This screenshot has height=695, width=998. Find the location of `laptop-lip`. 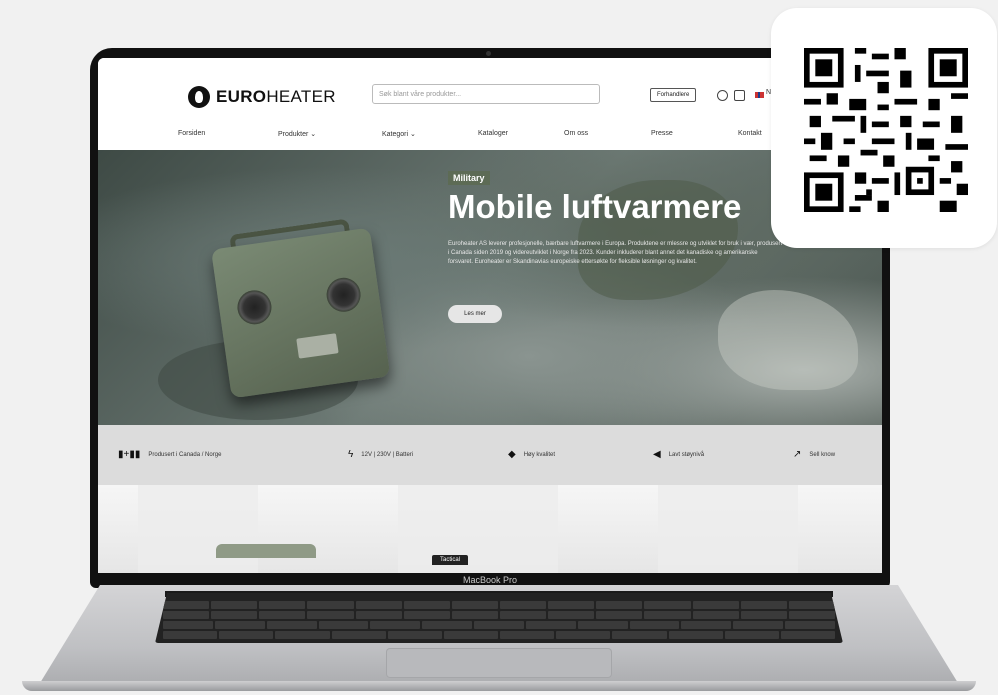

laptop-lip is located at coordinates (499, 686).